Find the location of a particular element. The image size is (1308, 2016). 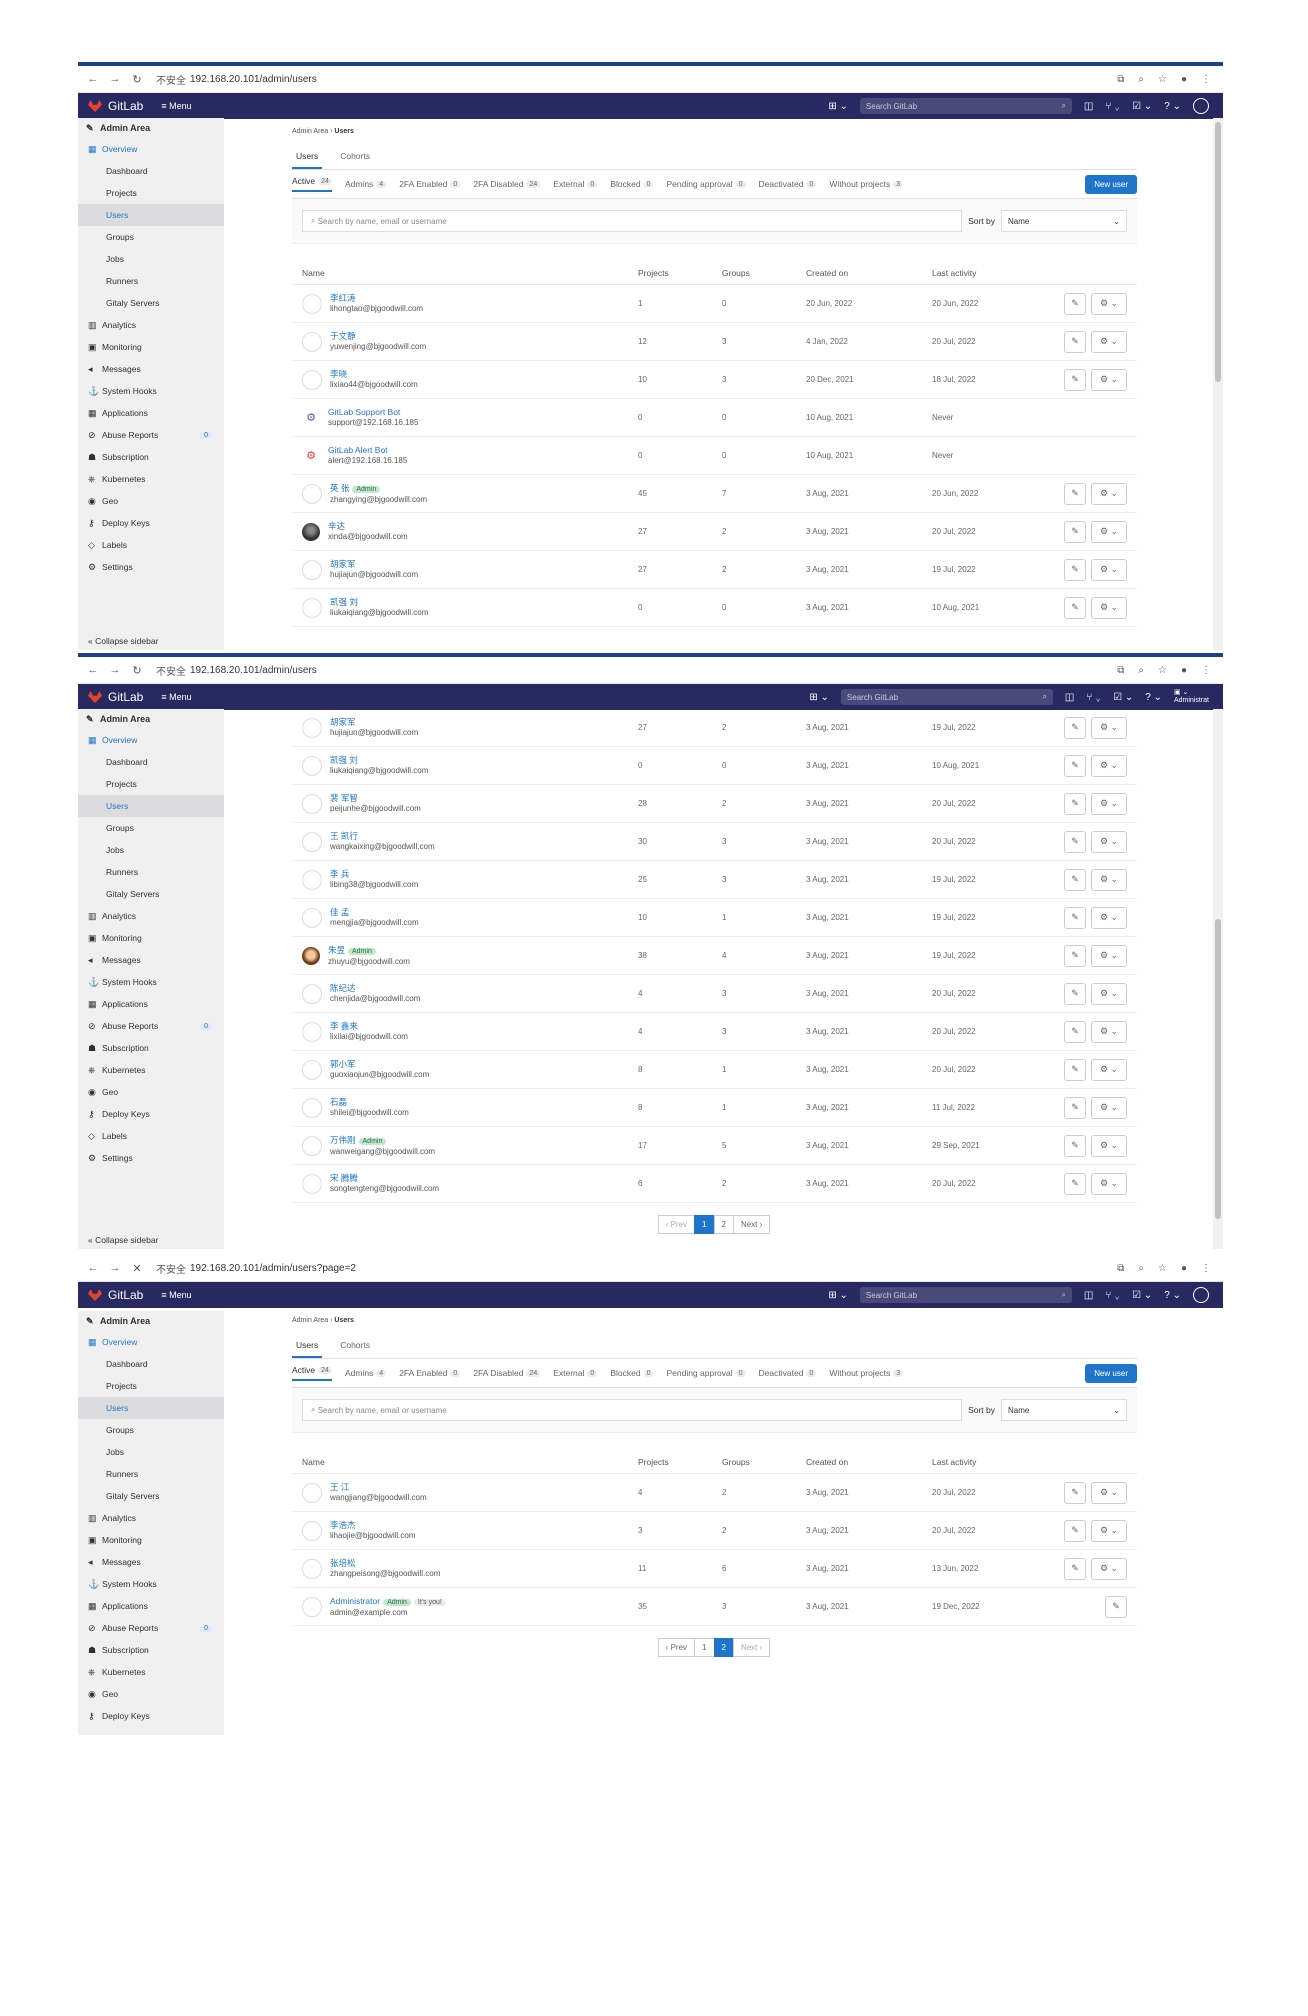

sidebar-item-kubernetes: ⎈ Kubernetes is located at coordinates (151, 1070).